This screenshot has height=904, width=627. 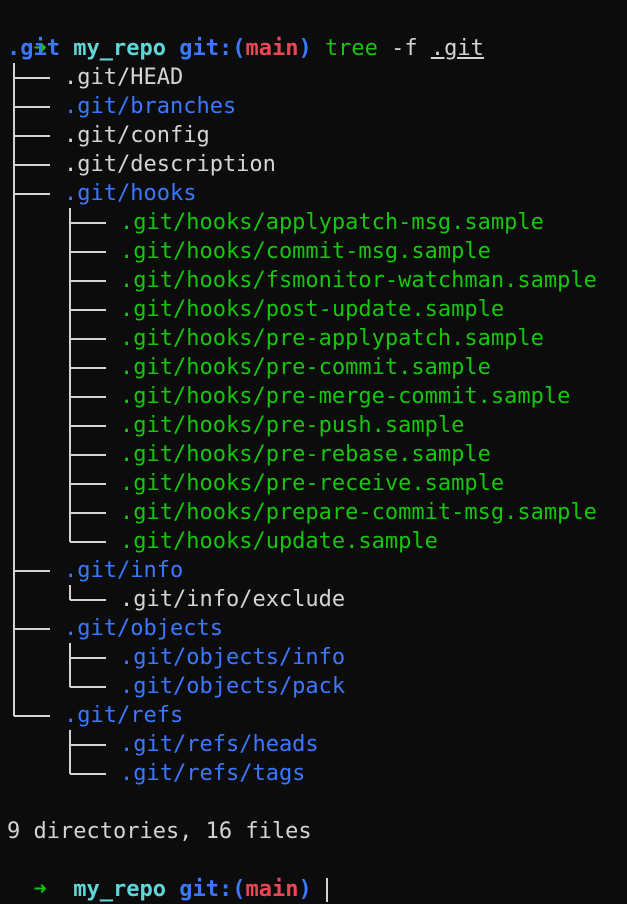 I want to click on tree-root: .git, so click(x=33, y=48).